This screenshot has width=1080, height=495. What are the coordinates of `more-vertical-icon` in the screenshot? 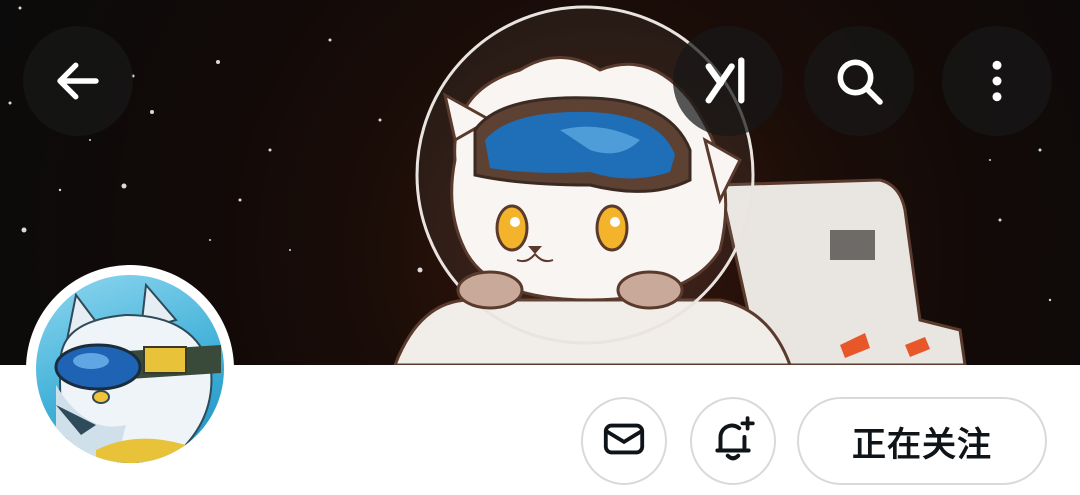 It's located at (997, 81).